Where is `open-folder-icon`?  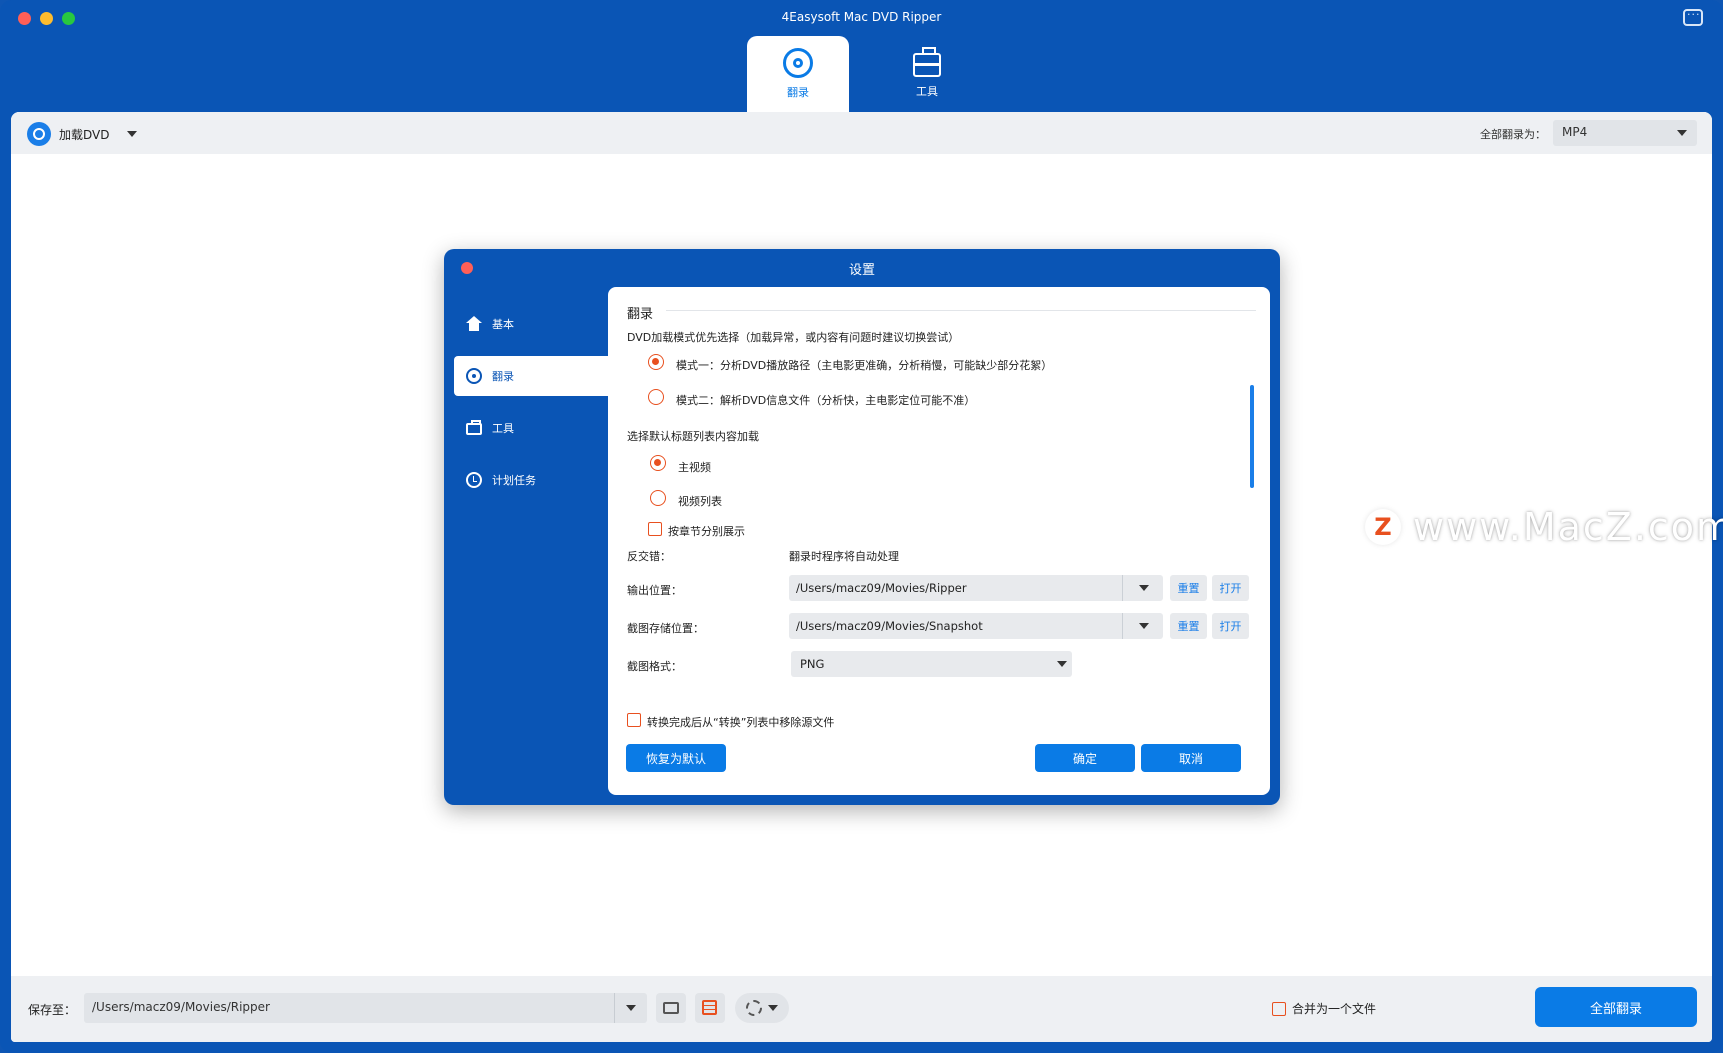 open-folder-icon is located at coordinates (671, 1008).